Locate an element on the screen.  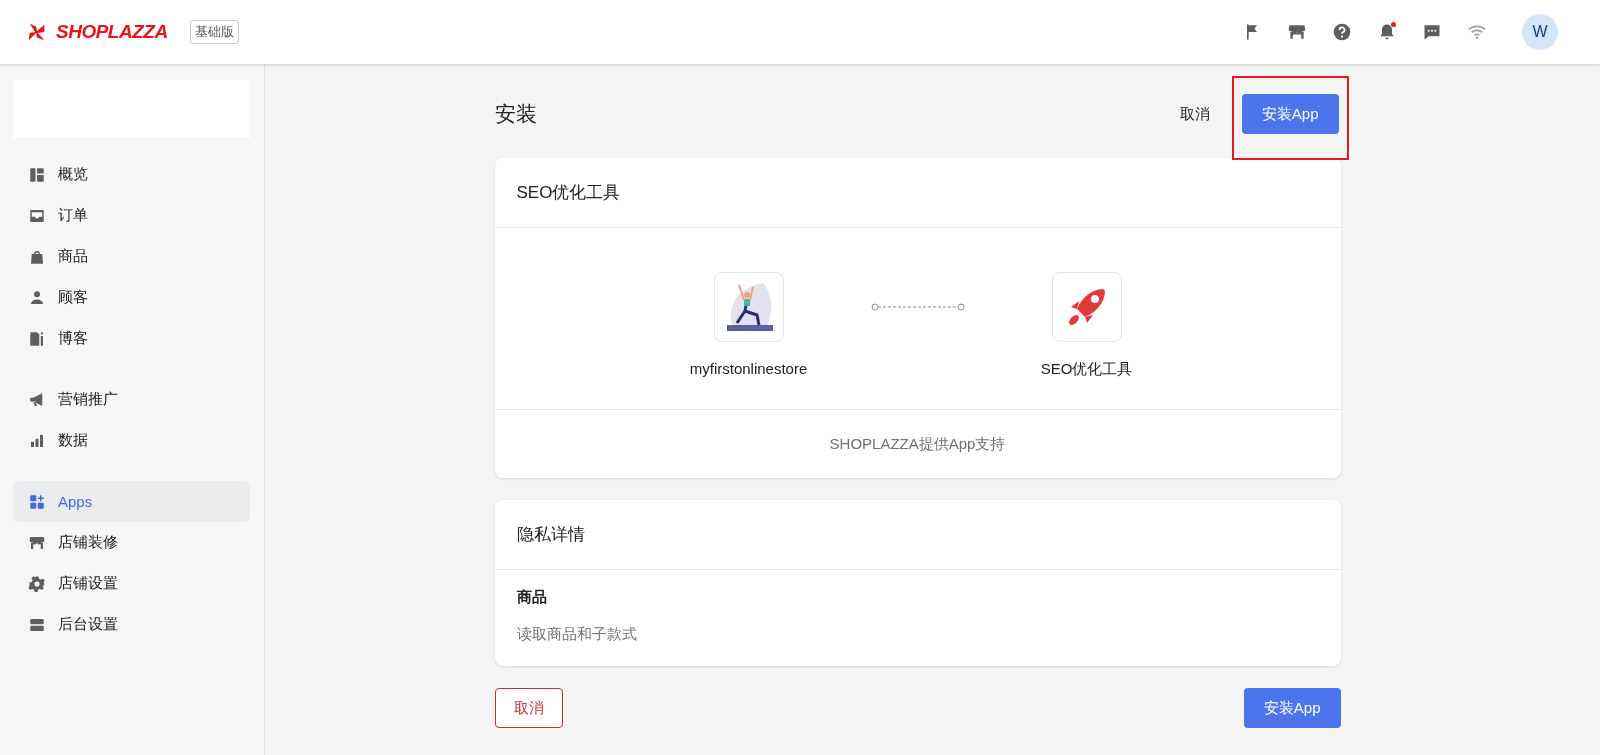
store-name: myfirstonlinestore is located at coordinates (748, 368).